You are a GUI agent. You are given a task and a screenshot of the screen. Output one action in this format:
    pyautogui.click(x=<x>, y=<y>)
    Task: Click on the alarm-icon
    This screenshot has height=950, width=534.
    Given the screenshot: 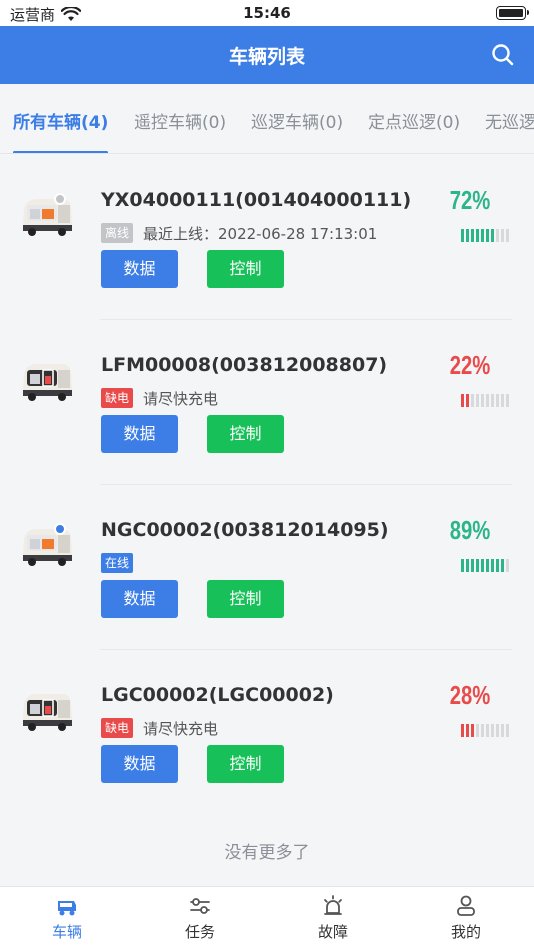 What is the action you would take?
    pyautogui.click(x=333, y=905)
    